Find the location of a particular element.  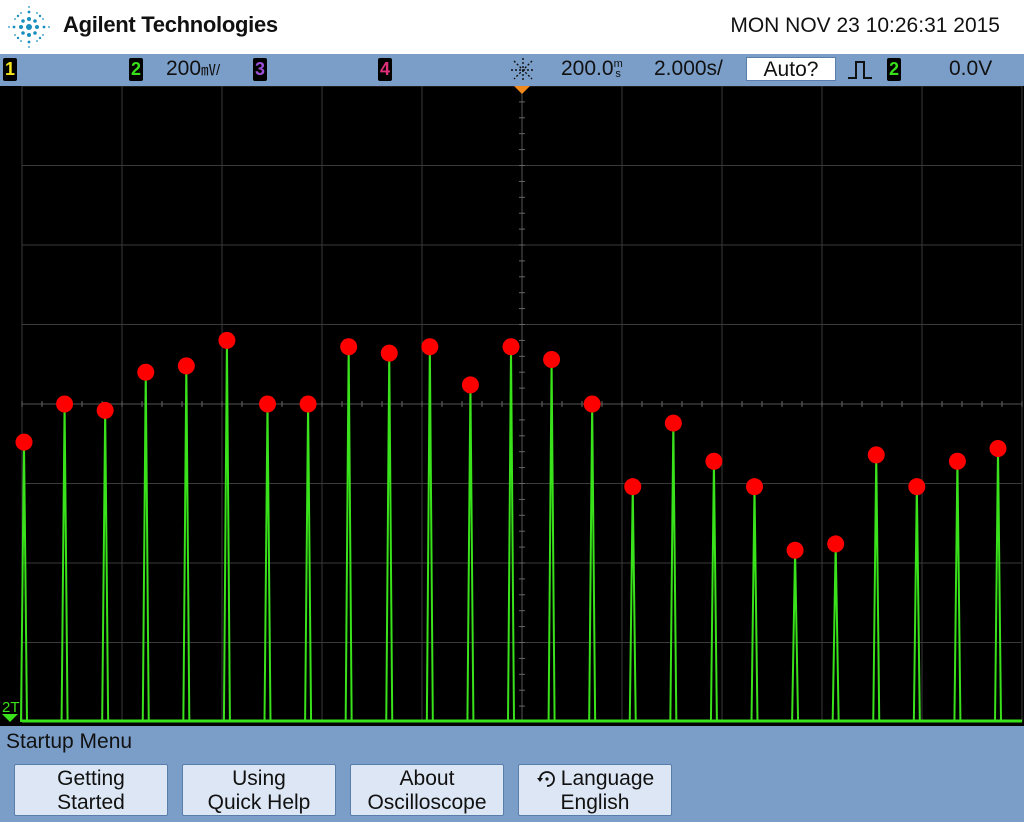

trigger-level: 0.0V is located at coordinates (970, 69).